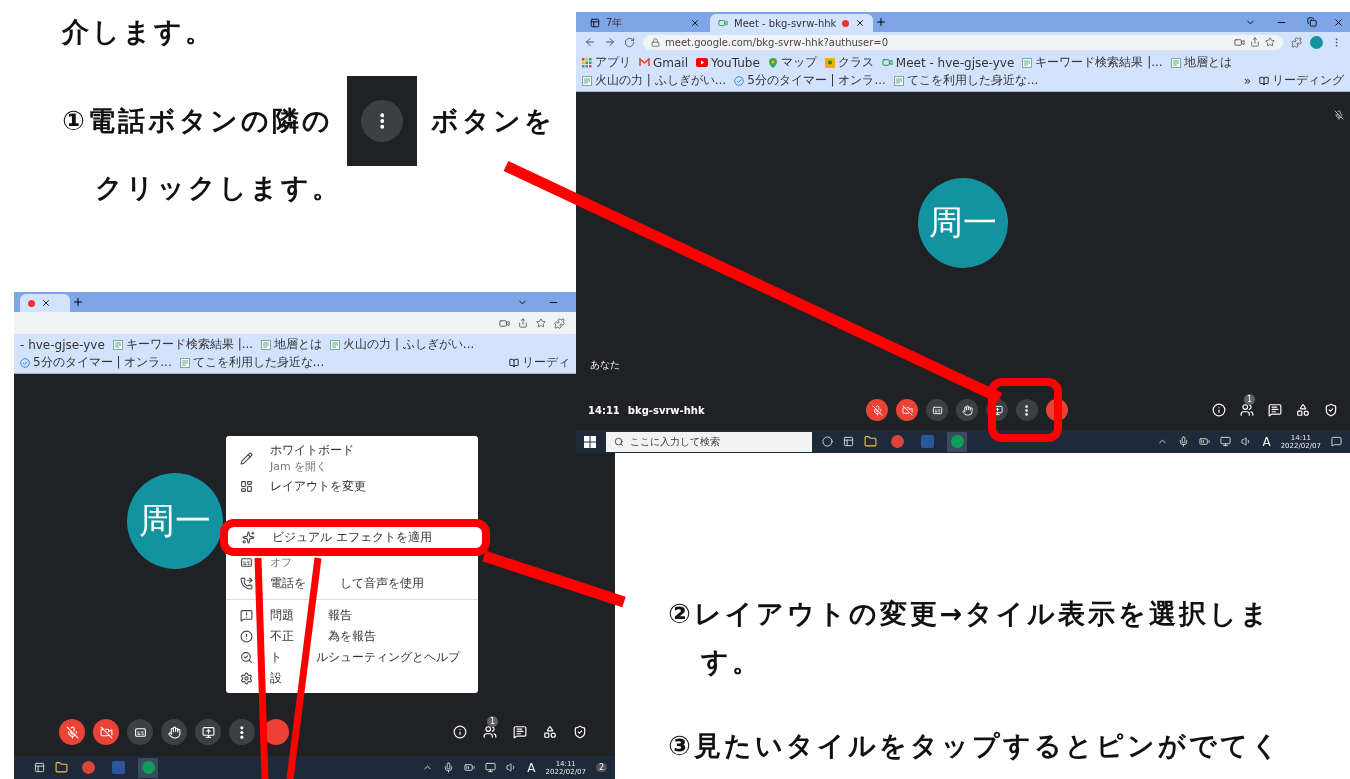 The image size is (1350, 779). What do you see at coordinates (610, 42) in the screenshot?
I see `forward-icon` at bounding box center [610, 42].